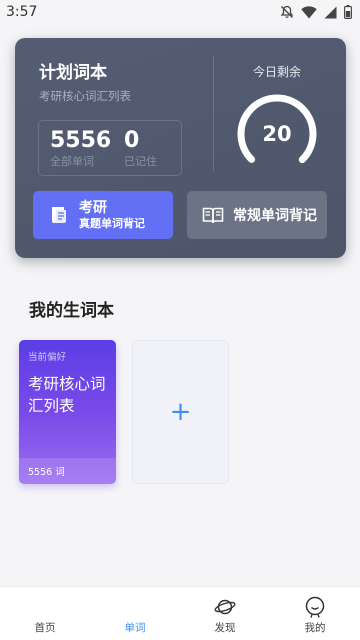 The image size is (360, 640). I want to click on kaoyan-words-button: 考研 真题单词背记, so click(103, 215).